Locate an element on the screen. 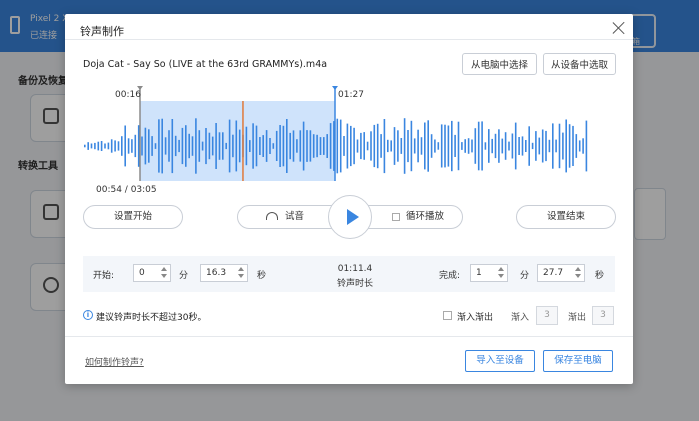  fade-out-input: 3 is located at coordinates (603, 315).